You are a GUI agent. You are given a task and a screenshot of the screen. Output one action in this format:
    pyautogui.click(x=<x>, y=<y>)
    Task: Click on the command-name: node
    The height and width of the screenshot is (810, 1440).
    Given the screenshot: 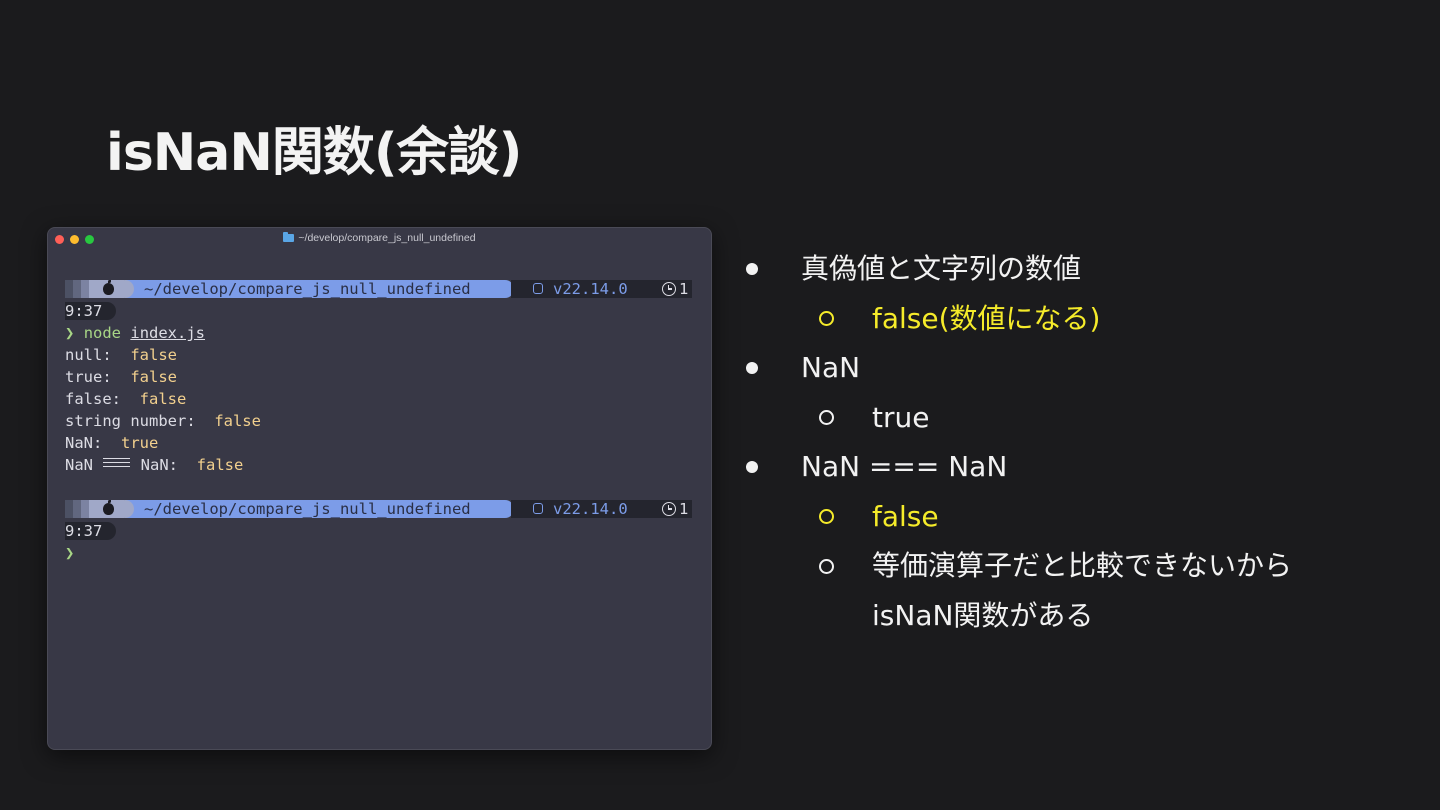 What is the action you would take?
    pyautogui.click(x=102, y=333)
    